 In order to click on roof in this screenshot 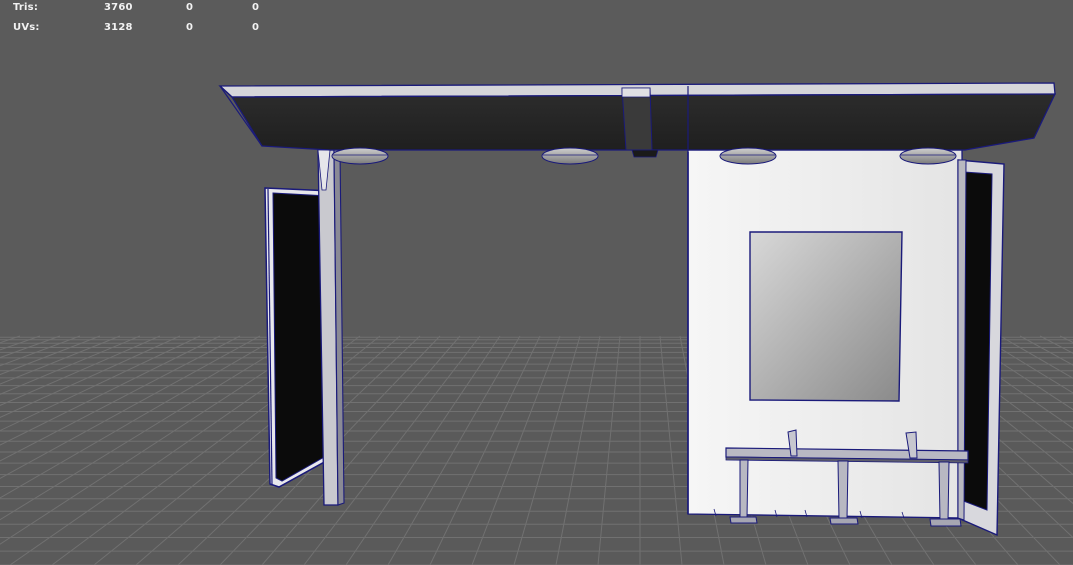, I will do `click(637, 120)`.